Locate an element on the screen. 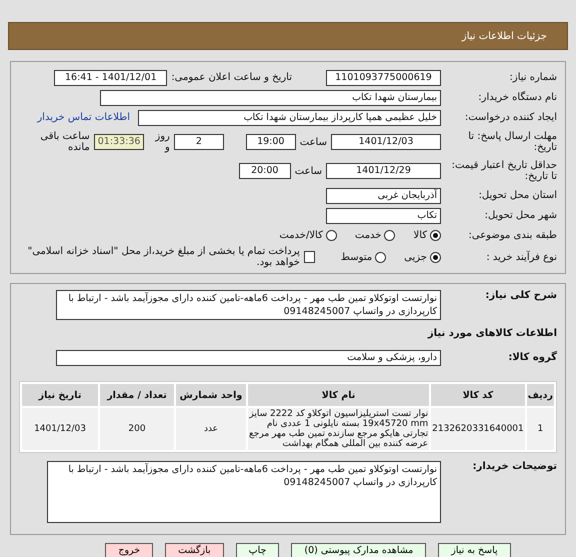 Image resolution: width=576 pixels, height=557 pixels. column-header: تاریخ نیاز is located at coordinates (60, 395).